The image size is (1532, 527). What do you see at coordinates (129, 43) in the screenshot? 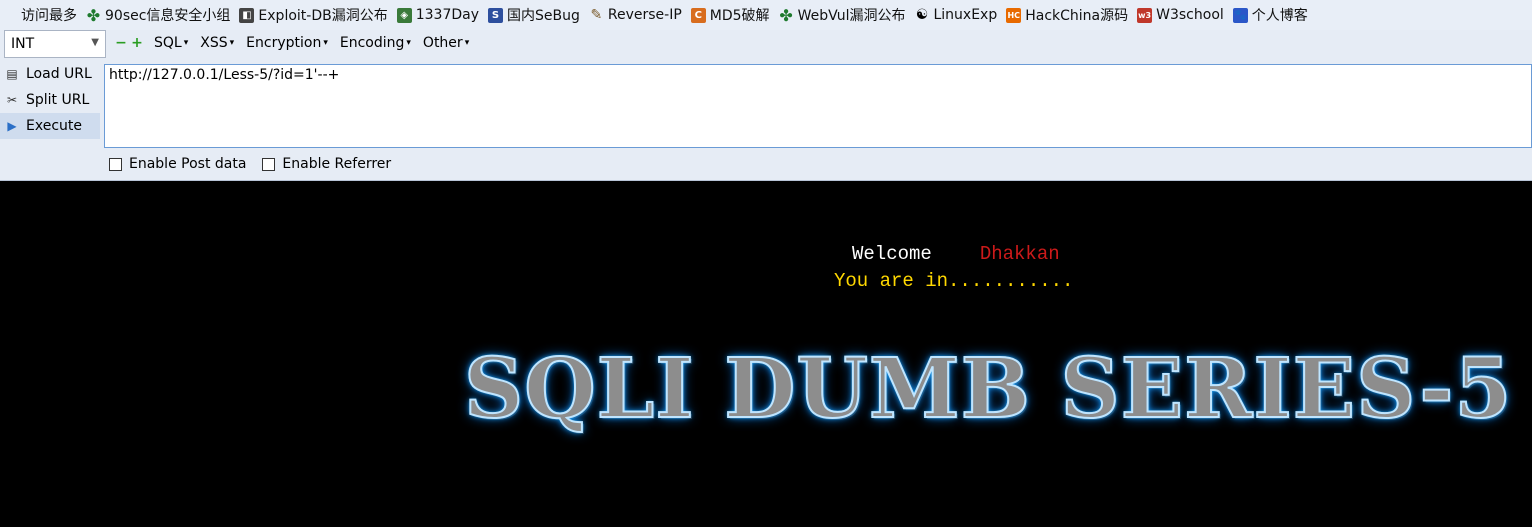
I see `increment-controls: − +` at bounding box center [129, 43].